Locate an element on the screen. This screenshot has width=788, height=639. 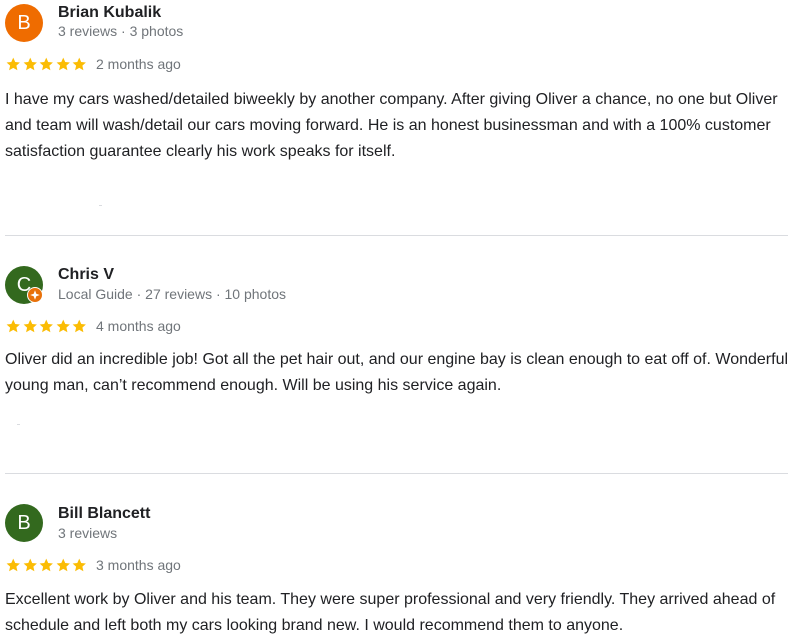
reviewer-name: Bill Blancett is located at coordinates (104, 514).